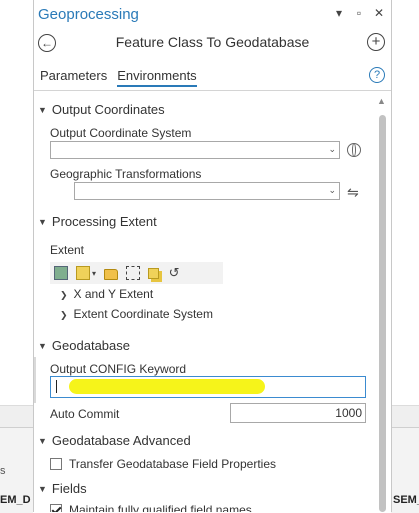 Image resolution: width=419 pixels, height=513 pixels. Describe the element at coordinates (154, 273) in the screenshot. I see `layers-extent-icon` at that location.